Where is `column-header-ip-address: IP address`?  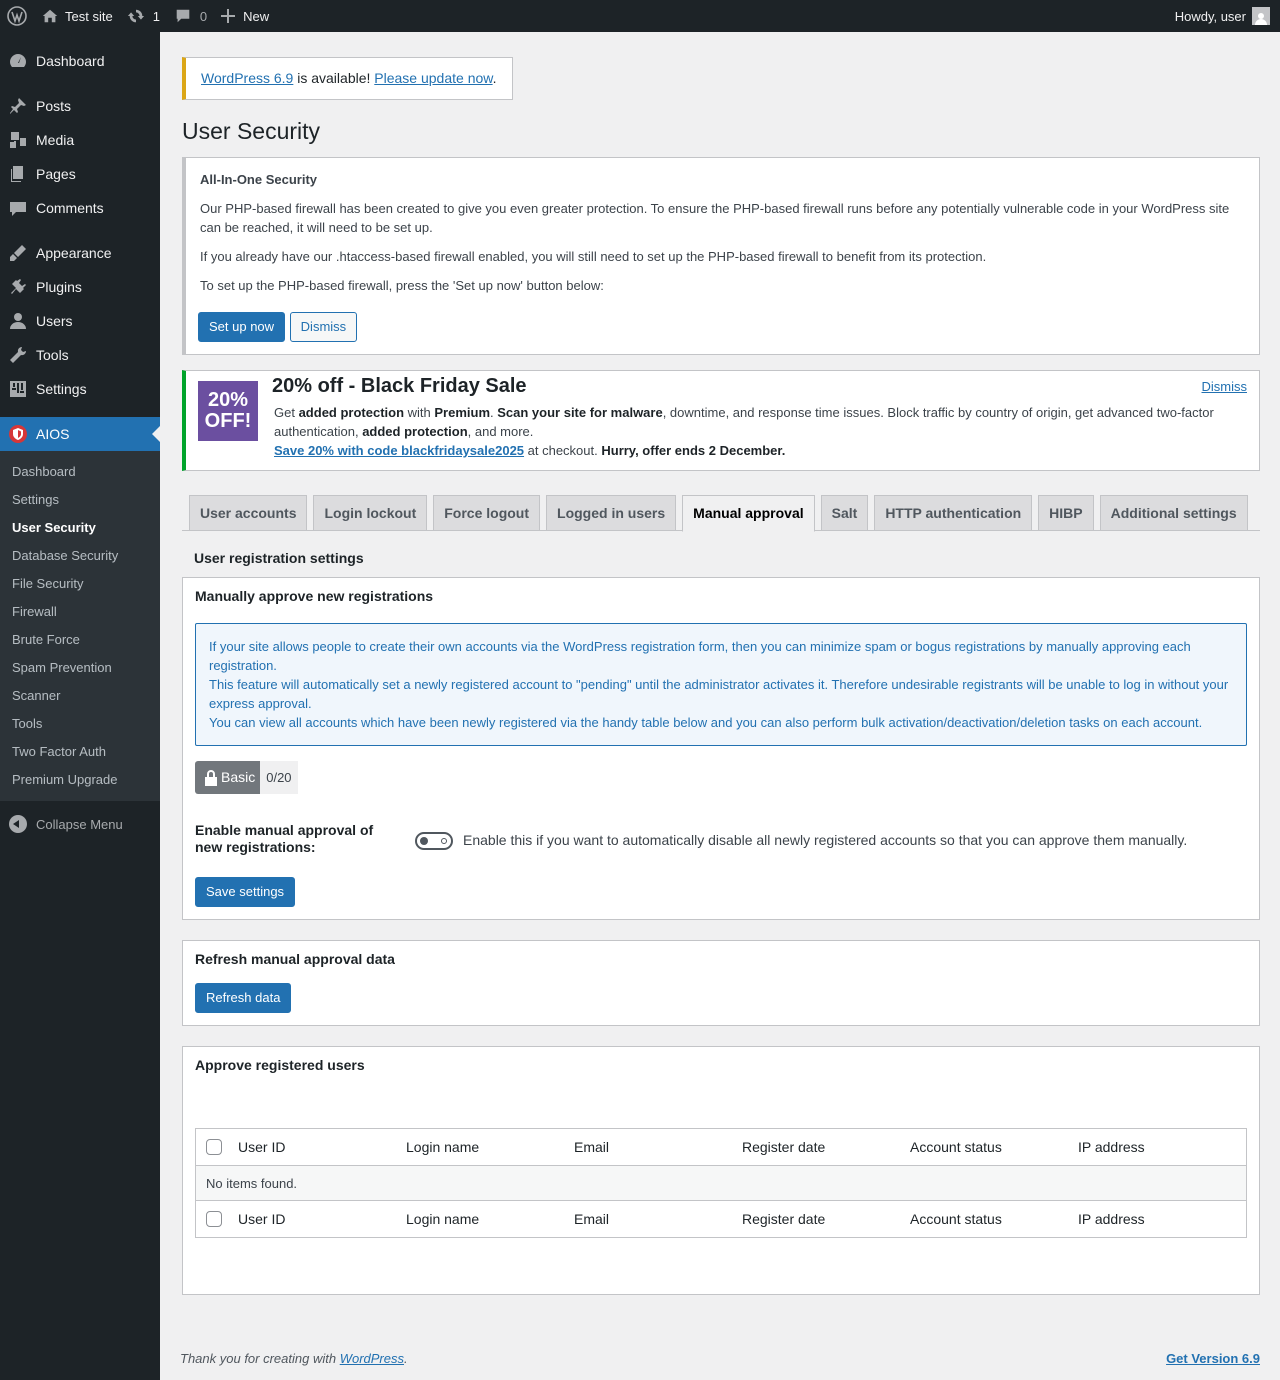 column-header-ip-address: IP address is located at coordinates (1162, 1147).